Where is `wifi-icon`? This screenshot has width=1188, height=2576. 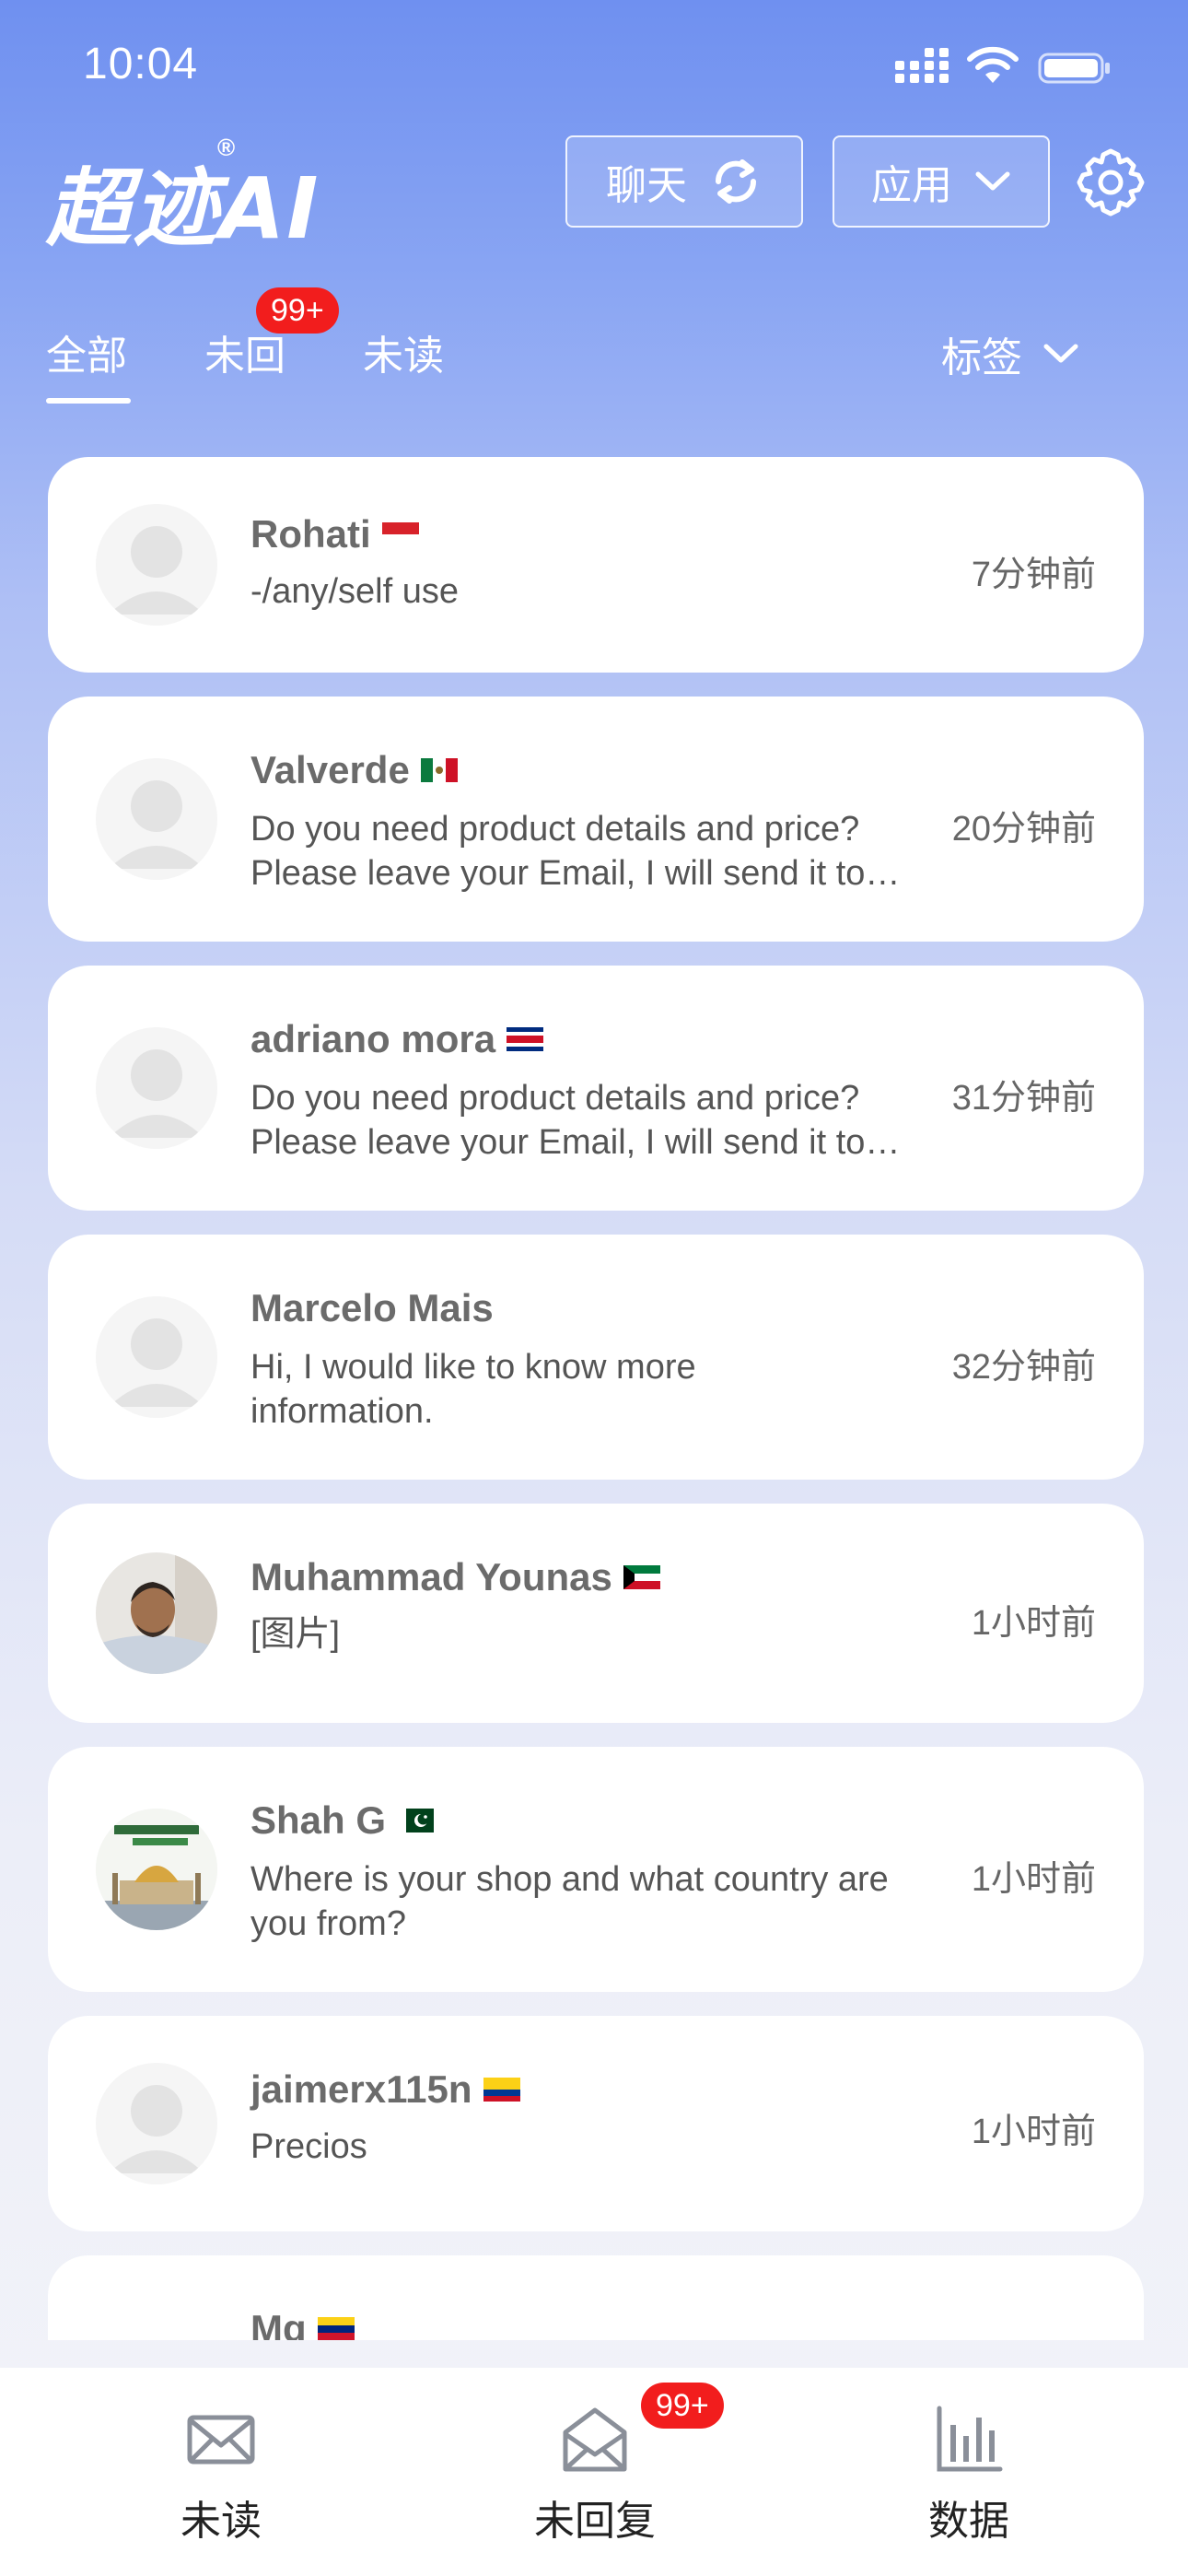 wifi-icon is located at coordinates (993, 64).